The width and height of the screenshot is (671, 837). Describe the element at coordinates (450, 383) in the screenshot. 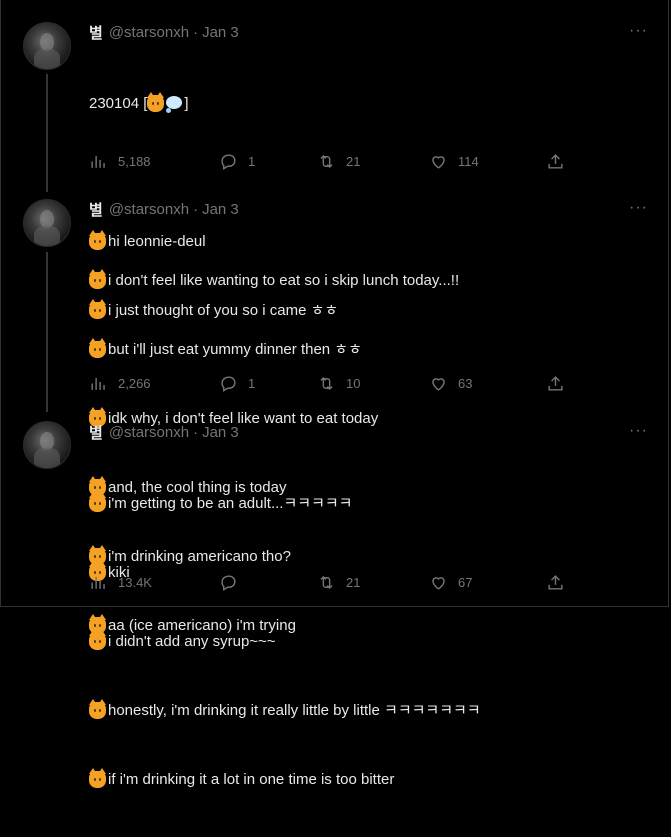

I see `like-button: 63` at that location.